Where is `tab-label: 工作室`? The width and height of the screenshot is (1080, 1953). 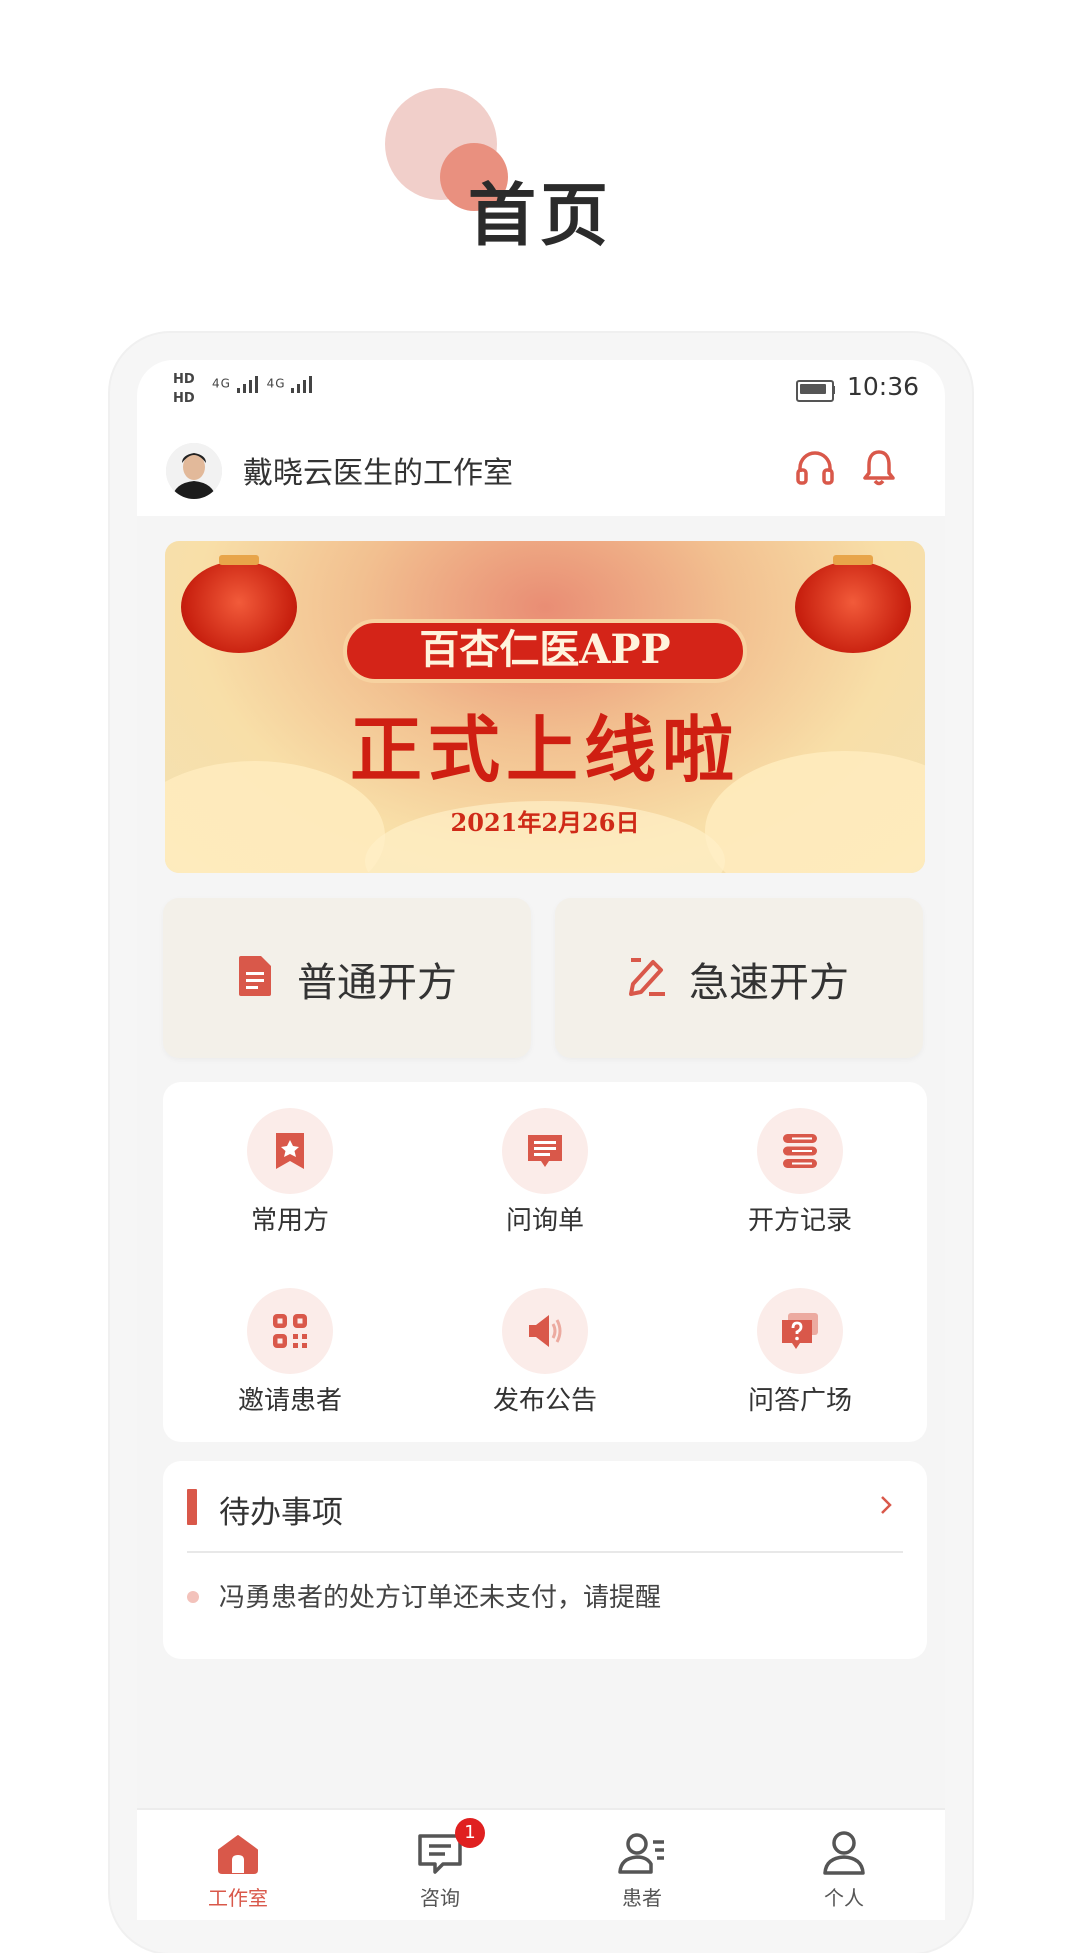 tab-label: 工作室 is located at coordinates (238, 1898).